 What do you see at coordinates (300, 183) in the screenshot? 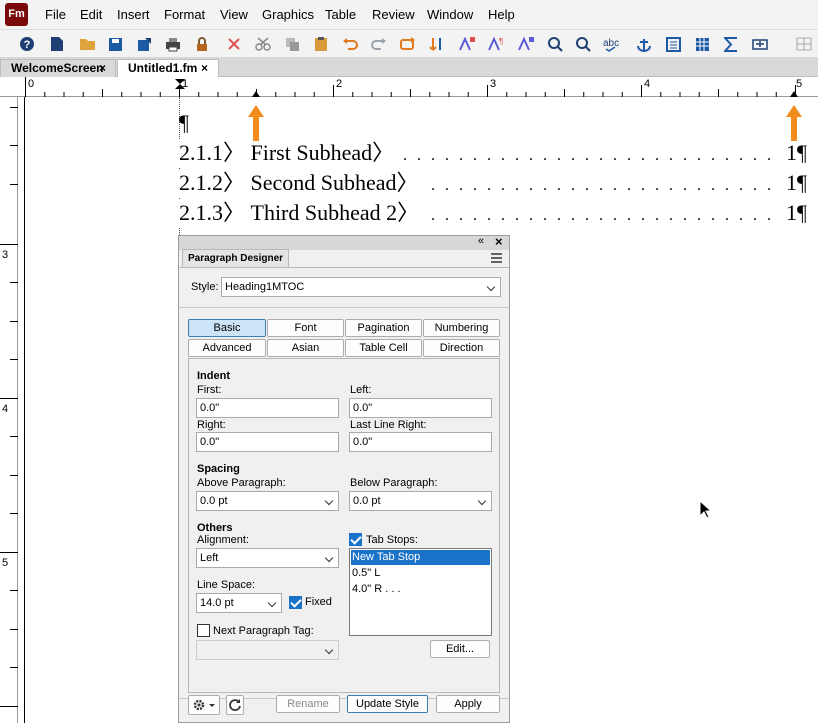
I see `toc-entry-text: 2.1.2〉 Second Subhead〉` at bounding box center [300, 183].